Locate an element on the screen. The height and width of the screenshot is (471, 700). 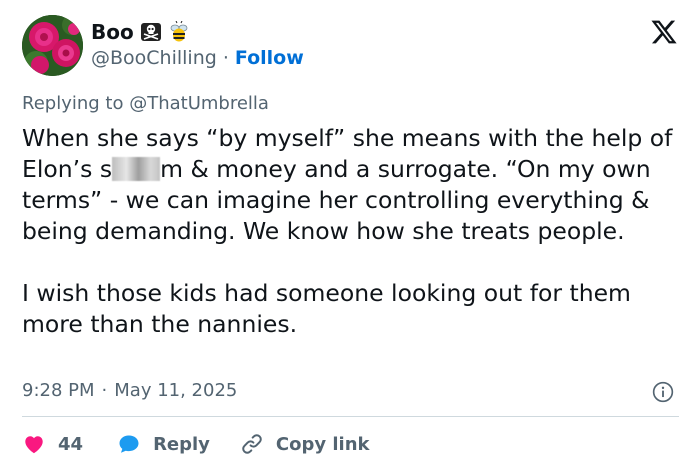
bee-icon is located at coordinates (179, 31).